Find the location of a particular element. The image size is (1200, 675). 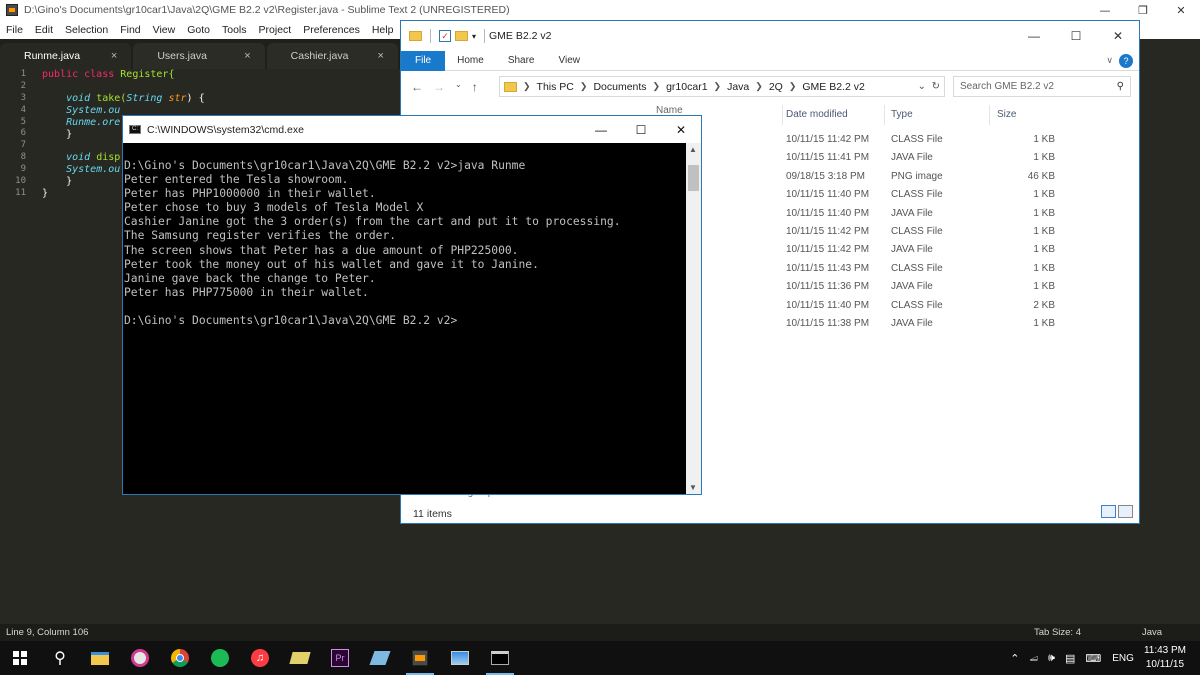

menu-goto: Goto is located at coordinates (198, 30).